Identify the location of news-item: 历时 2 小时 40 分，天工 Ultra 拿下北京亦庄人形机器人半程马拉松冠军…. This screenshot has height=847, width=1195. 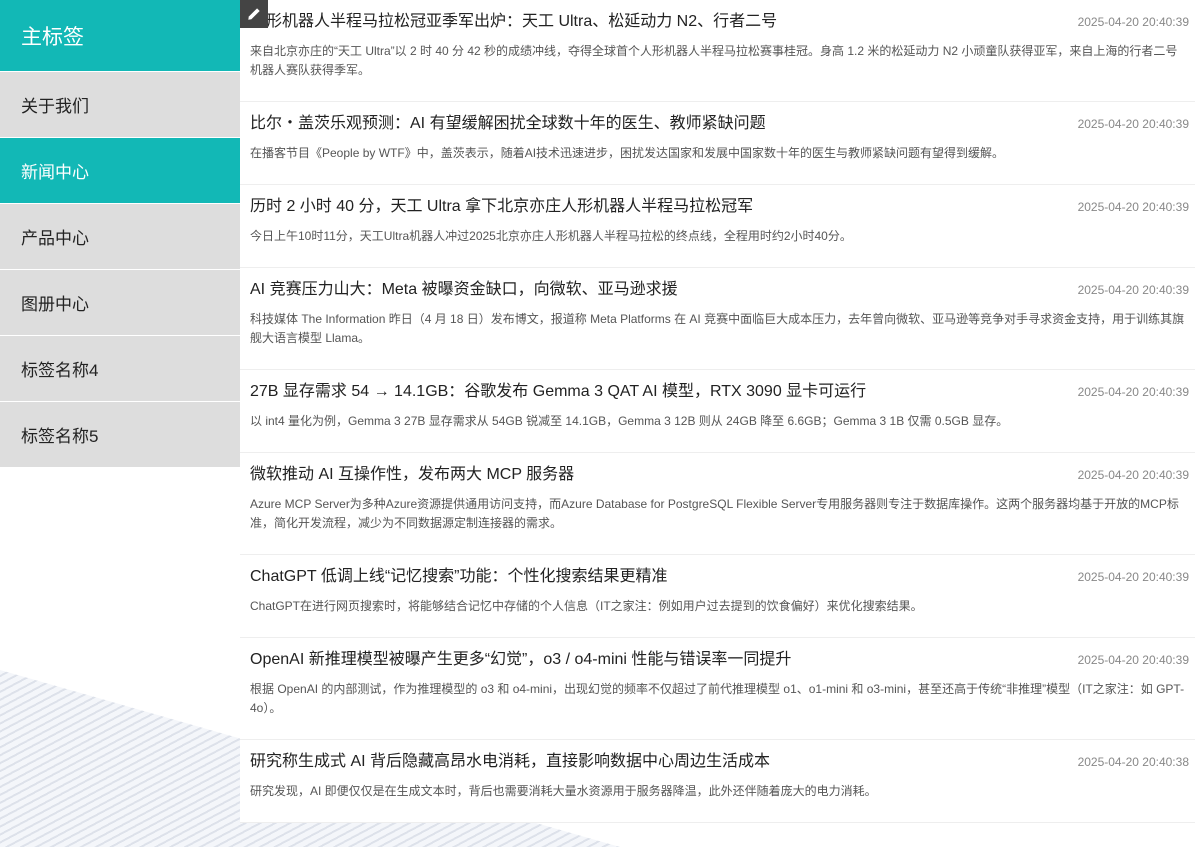
(717, 226).